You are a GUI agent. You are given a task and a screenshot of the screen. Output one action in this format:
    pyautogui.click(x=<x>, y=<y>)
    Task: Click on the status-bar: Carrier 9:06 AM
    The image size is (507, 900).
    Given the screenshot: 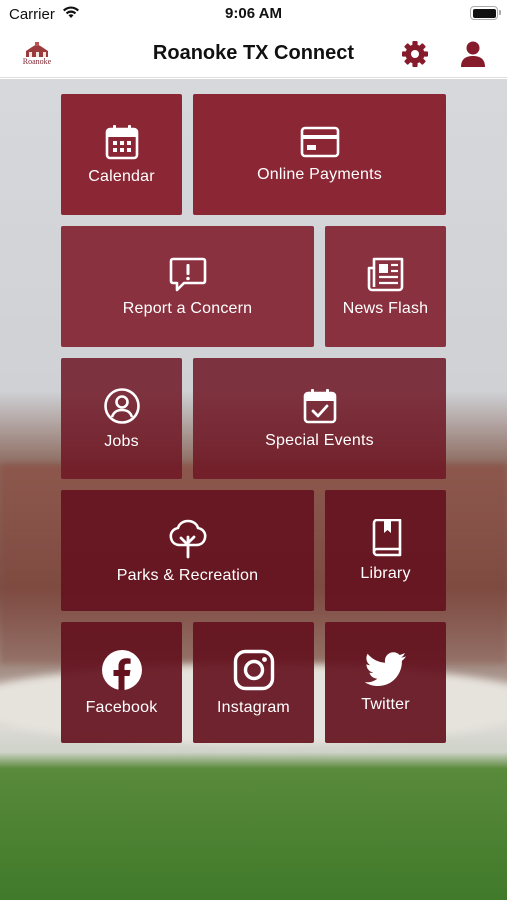 What is the action you would take?
    pyautogui.click(x=253, y=15)
    